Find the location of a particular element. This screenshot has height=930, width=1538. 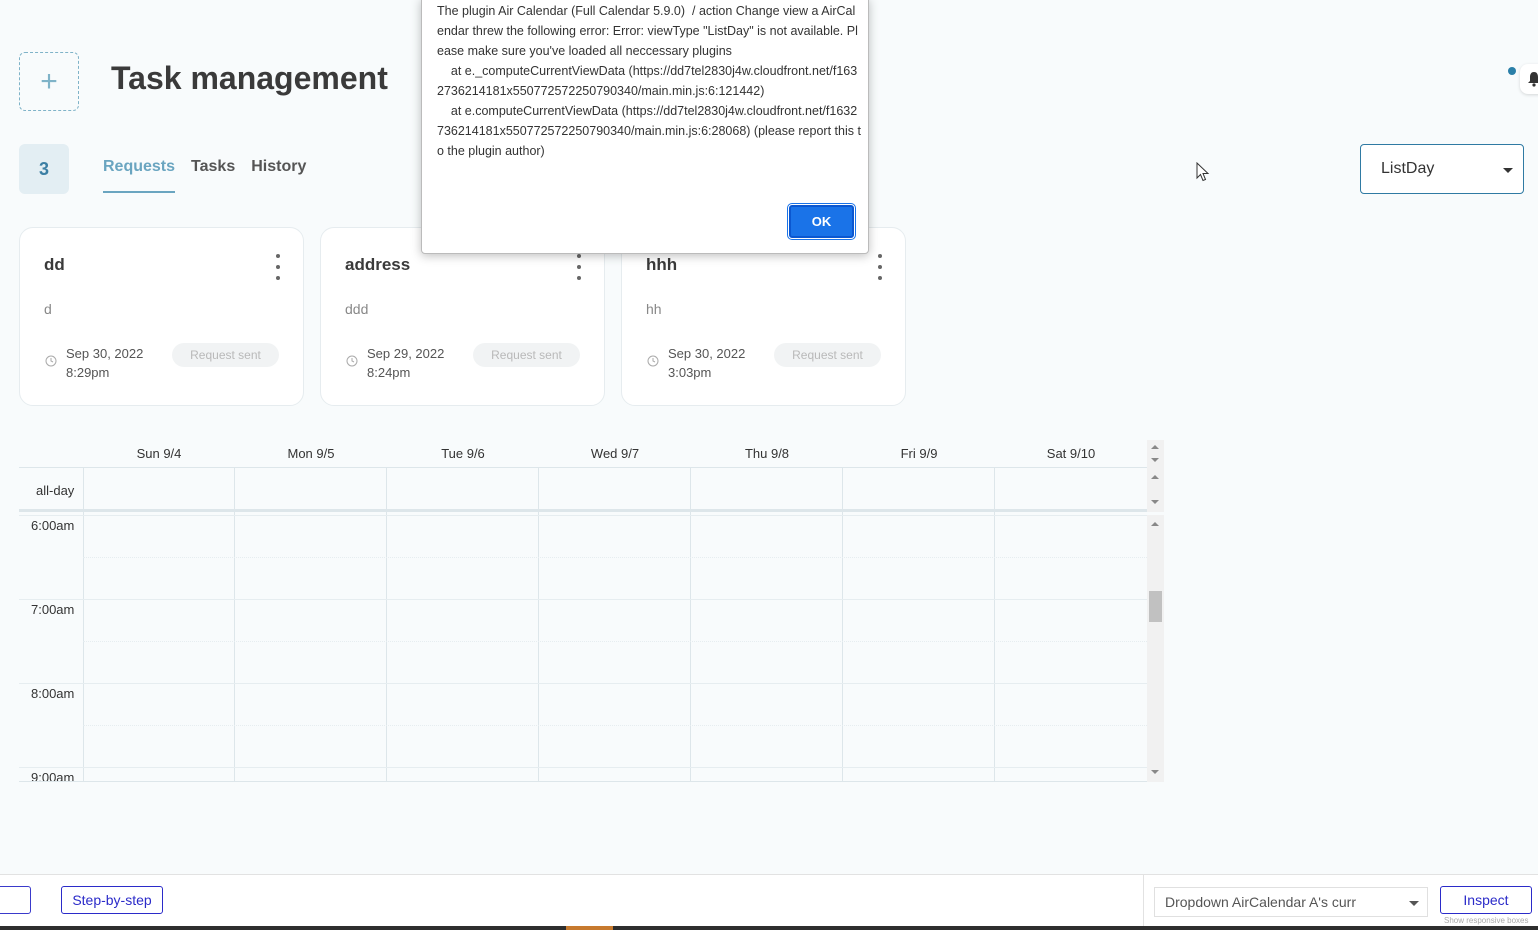

footer-strip is located at coordinates (769, 928).